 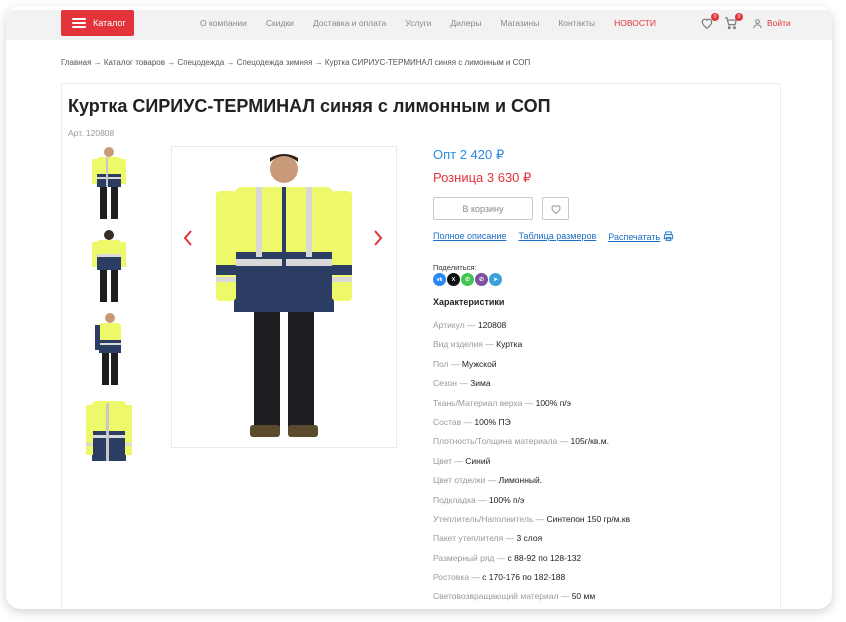 I want to click on full-description-link: Полное описание, so click(x=469, y=236).